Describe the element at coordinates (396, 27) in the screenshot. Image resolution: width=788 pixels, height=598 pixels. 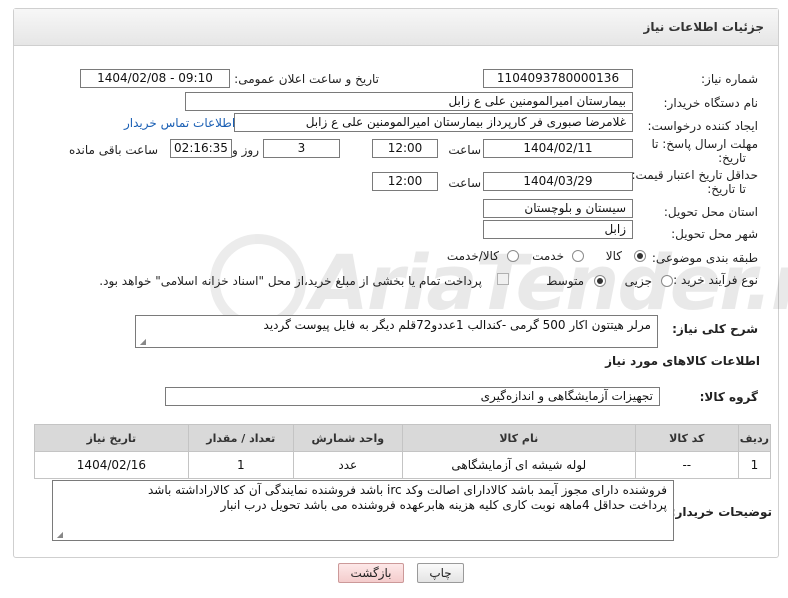
I see `panel-header: جزئیات اطلاعات نیاز` at that location.